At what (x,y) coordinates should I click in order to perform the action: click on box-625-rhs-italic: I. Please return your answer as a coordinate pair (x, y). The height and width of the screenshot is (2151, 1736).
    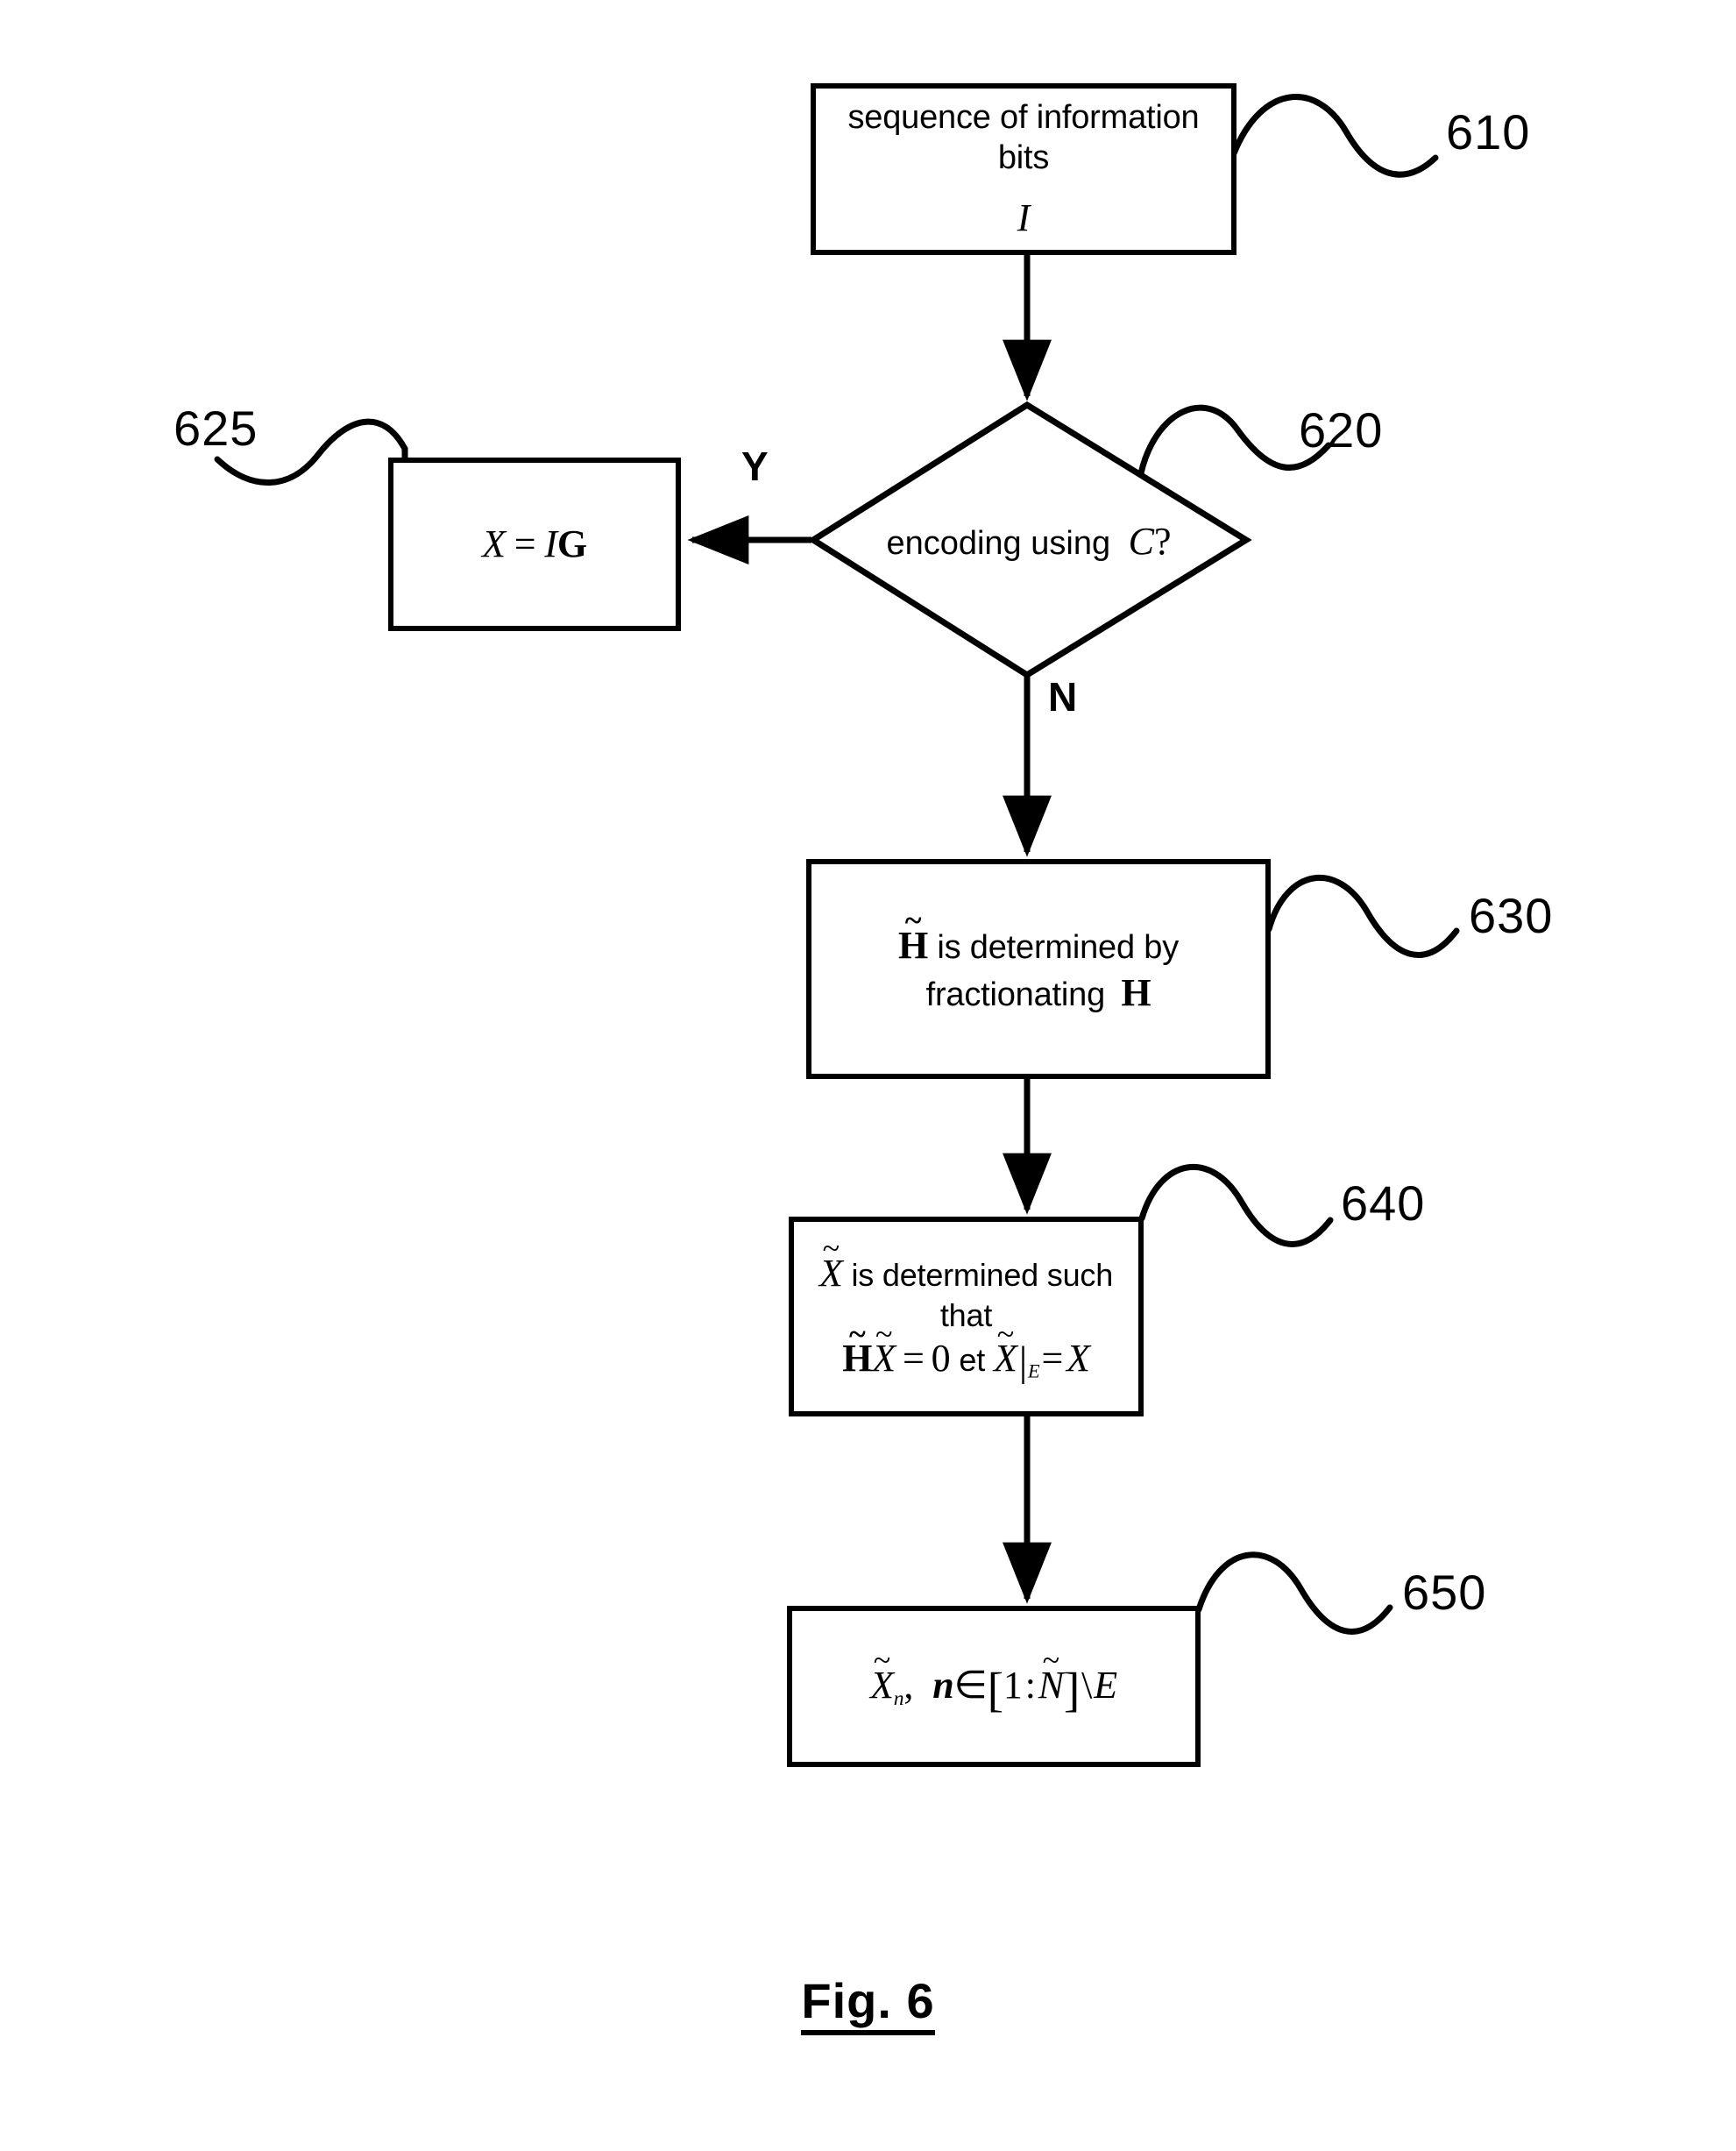
    Looking at the image, I should click on (550, 544).